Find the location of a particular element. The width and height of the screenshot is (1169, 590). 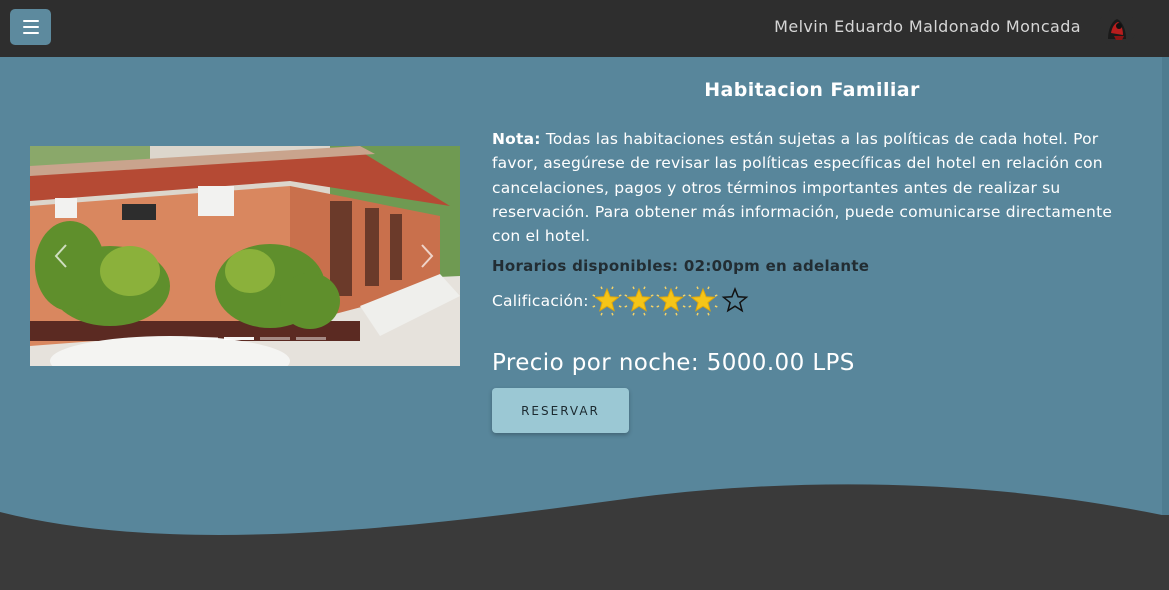

user-avatar is located at coordinates (1117, 28).